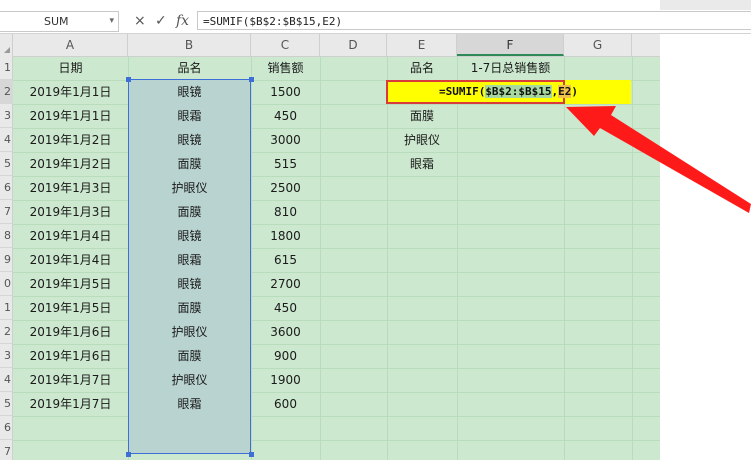 The image size is (751, 460). I want to click on cell-sales: 3600, so click(285, 332).